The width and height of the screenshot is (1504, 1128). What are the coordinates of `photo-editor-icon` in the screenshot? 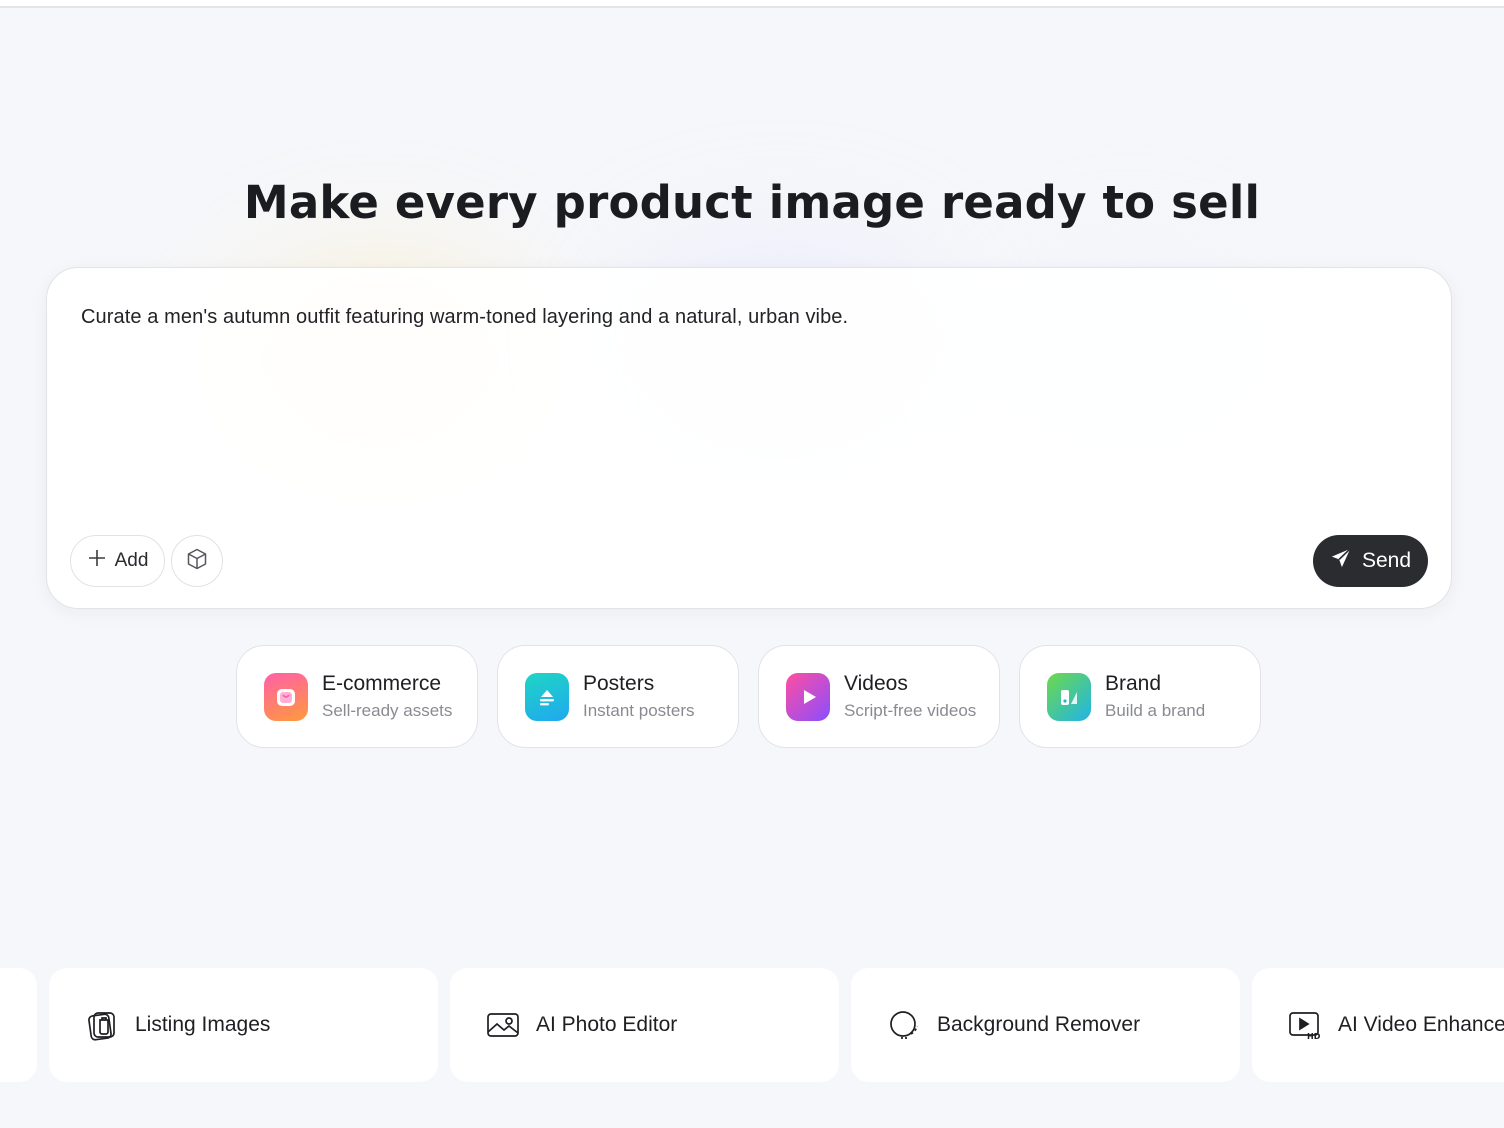 It's located at (503, 1025).